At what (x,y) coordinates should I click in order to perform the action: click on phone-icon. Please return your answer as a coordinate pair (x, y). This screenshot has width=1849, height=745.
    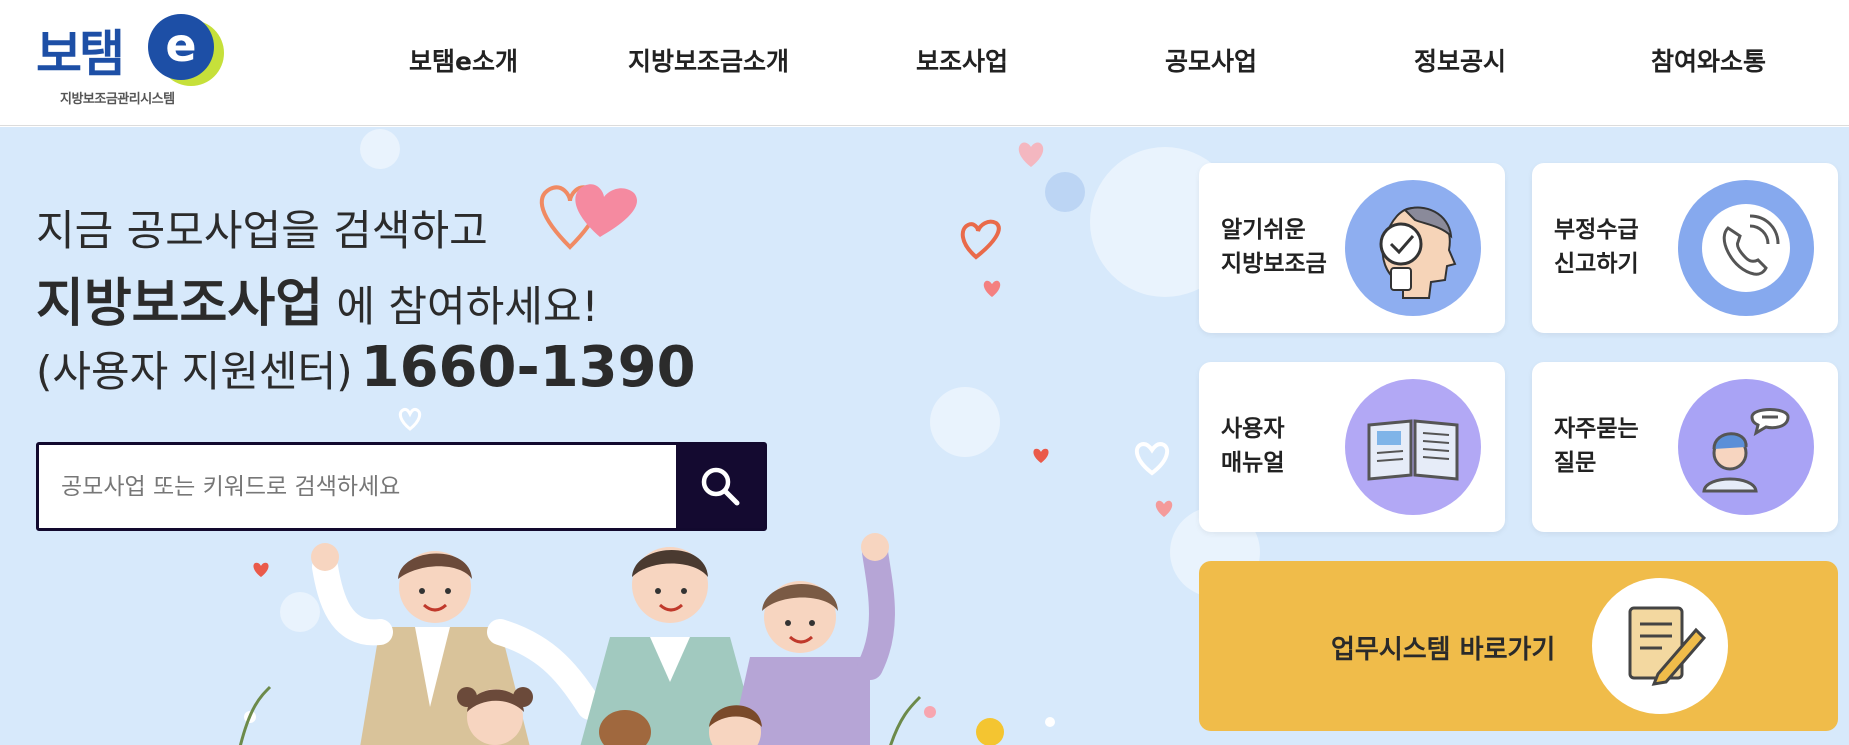
    Looking at the image, I should click on (1746, 248).